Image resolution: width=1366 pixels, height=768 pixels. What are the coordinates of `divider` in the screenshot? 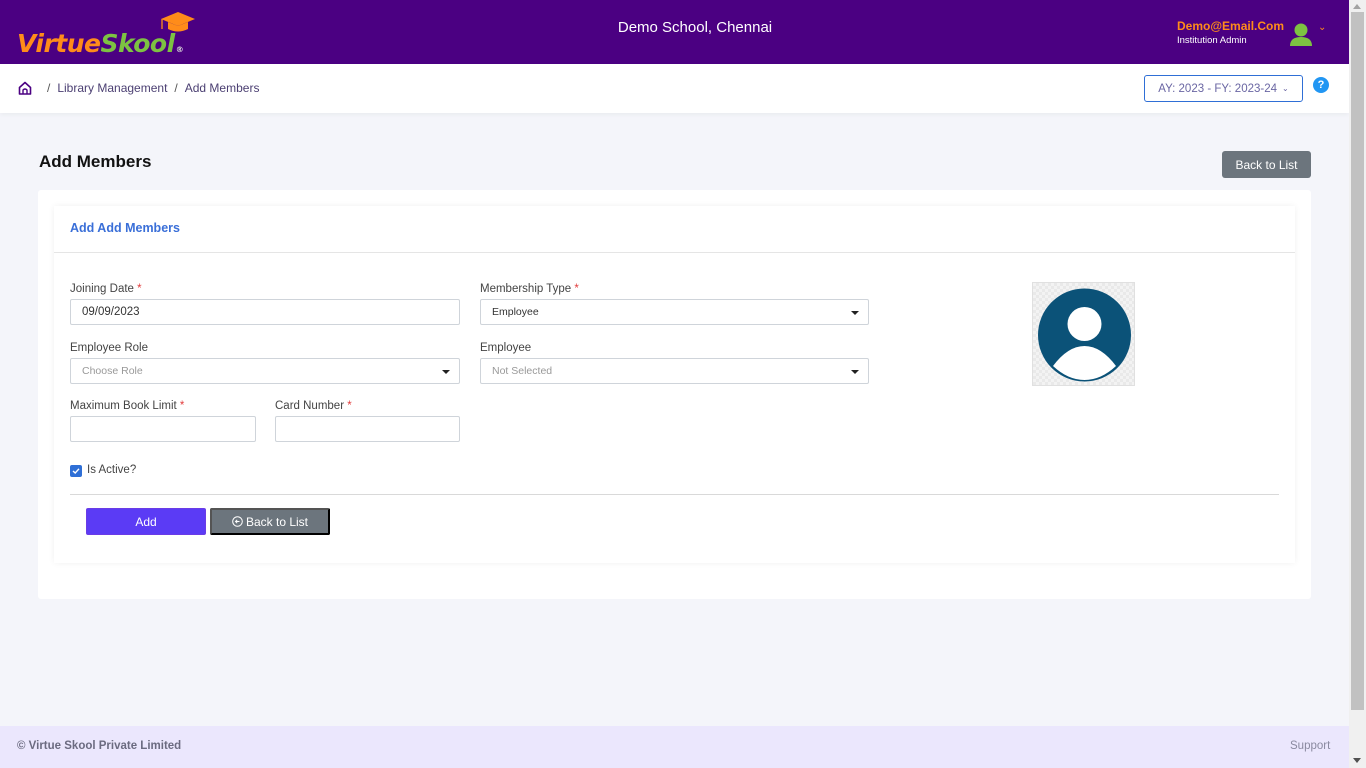 It's located at (674, 494).